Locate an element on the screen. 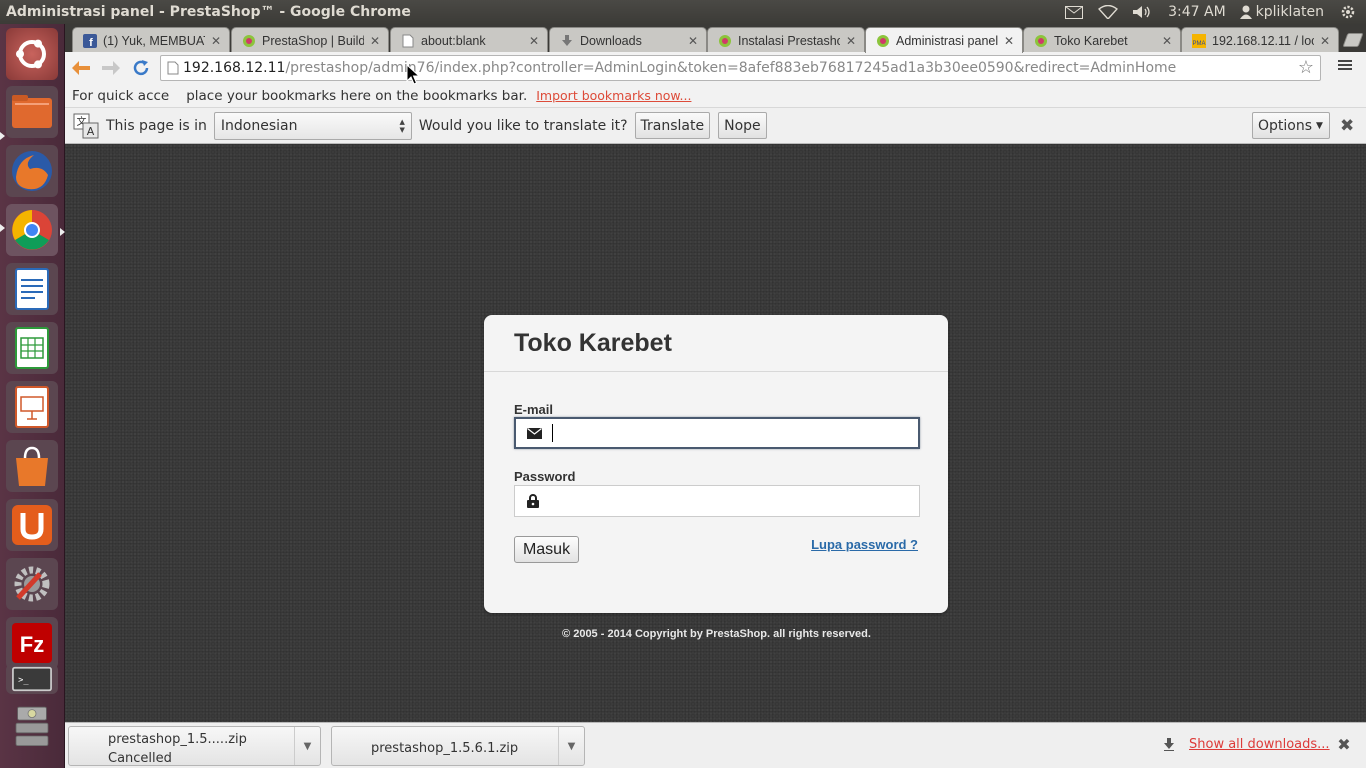 This screenshot has height=768, width=1366. tab-administrasi-panel: Administrasi panel - ✕ is located at coordinates (944, 40).